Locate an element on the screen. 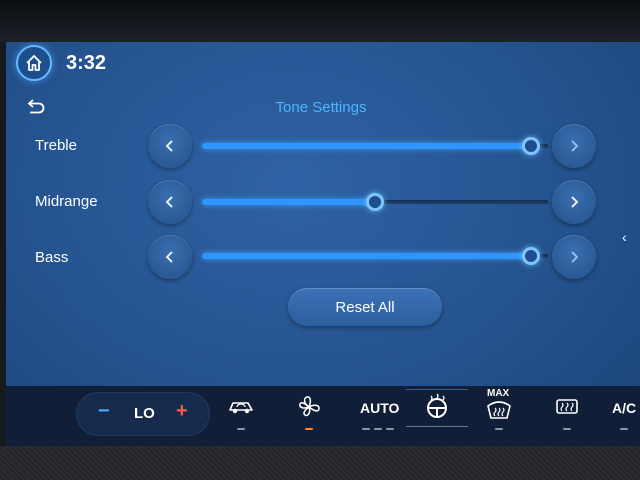 The width and height of the screenshot is (640, 480). auto-button: AUTO is located at coordinates (378, 415).